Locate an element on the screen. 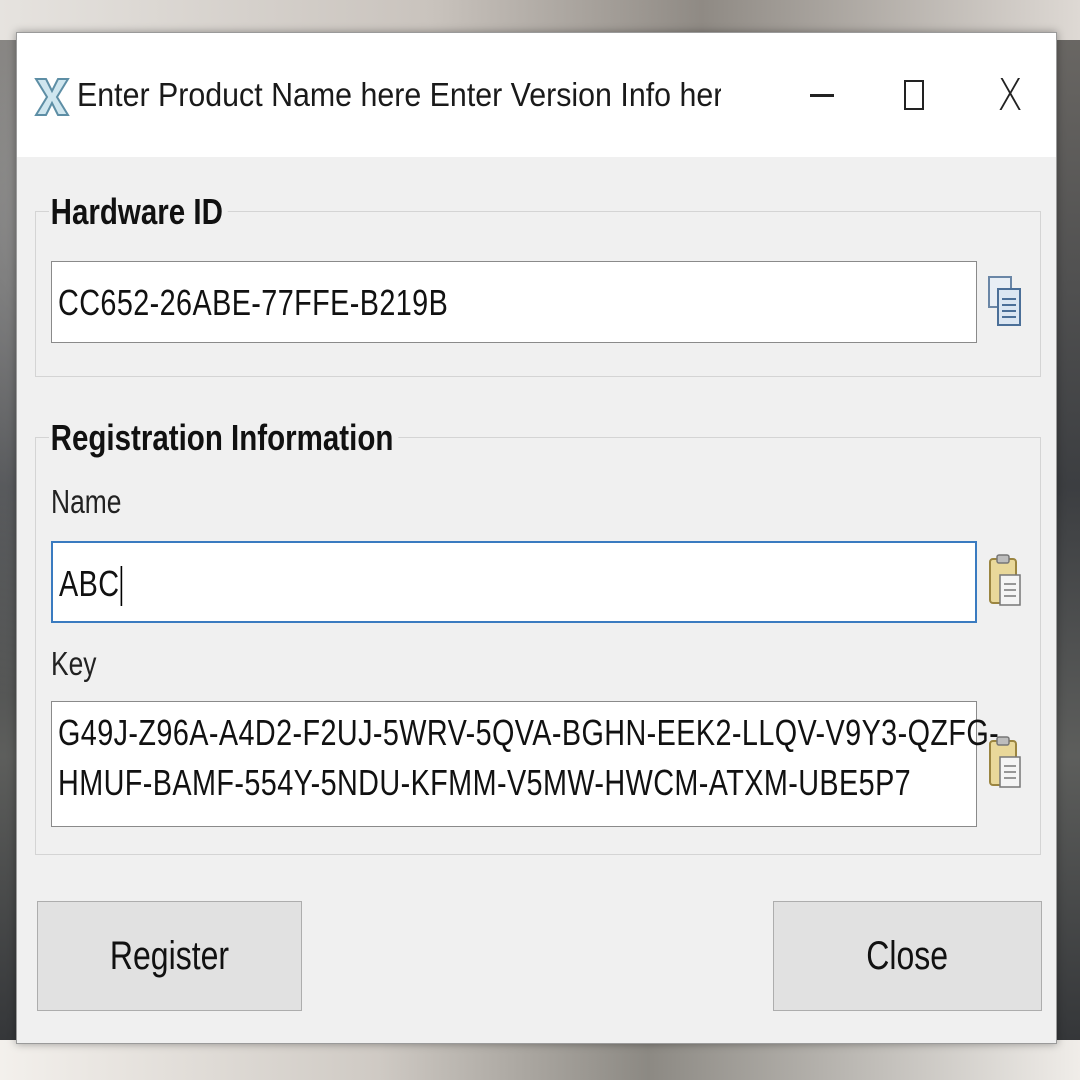 The height and width of the screenshot is (1080, 1080). maximize-button is located at coordinates (914, 95).